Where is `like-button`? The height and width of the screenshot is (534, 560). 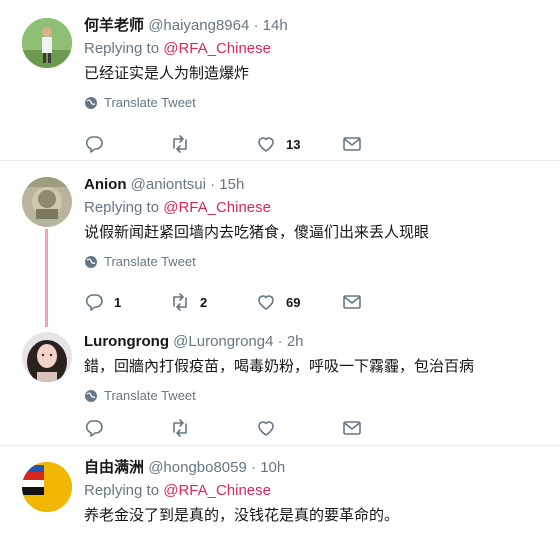
like-button is located at coordinates (299, 428).